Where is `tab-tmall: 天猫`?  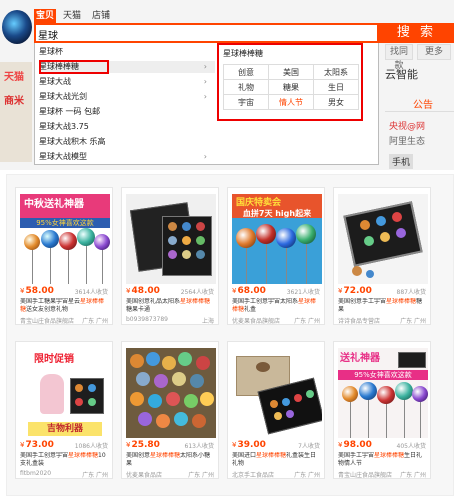 tab-tmall: 天猫 is located at coordinates (72, 16).